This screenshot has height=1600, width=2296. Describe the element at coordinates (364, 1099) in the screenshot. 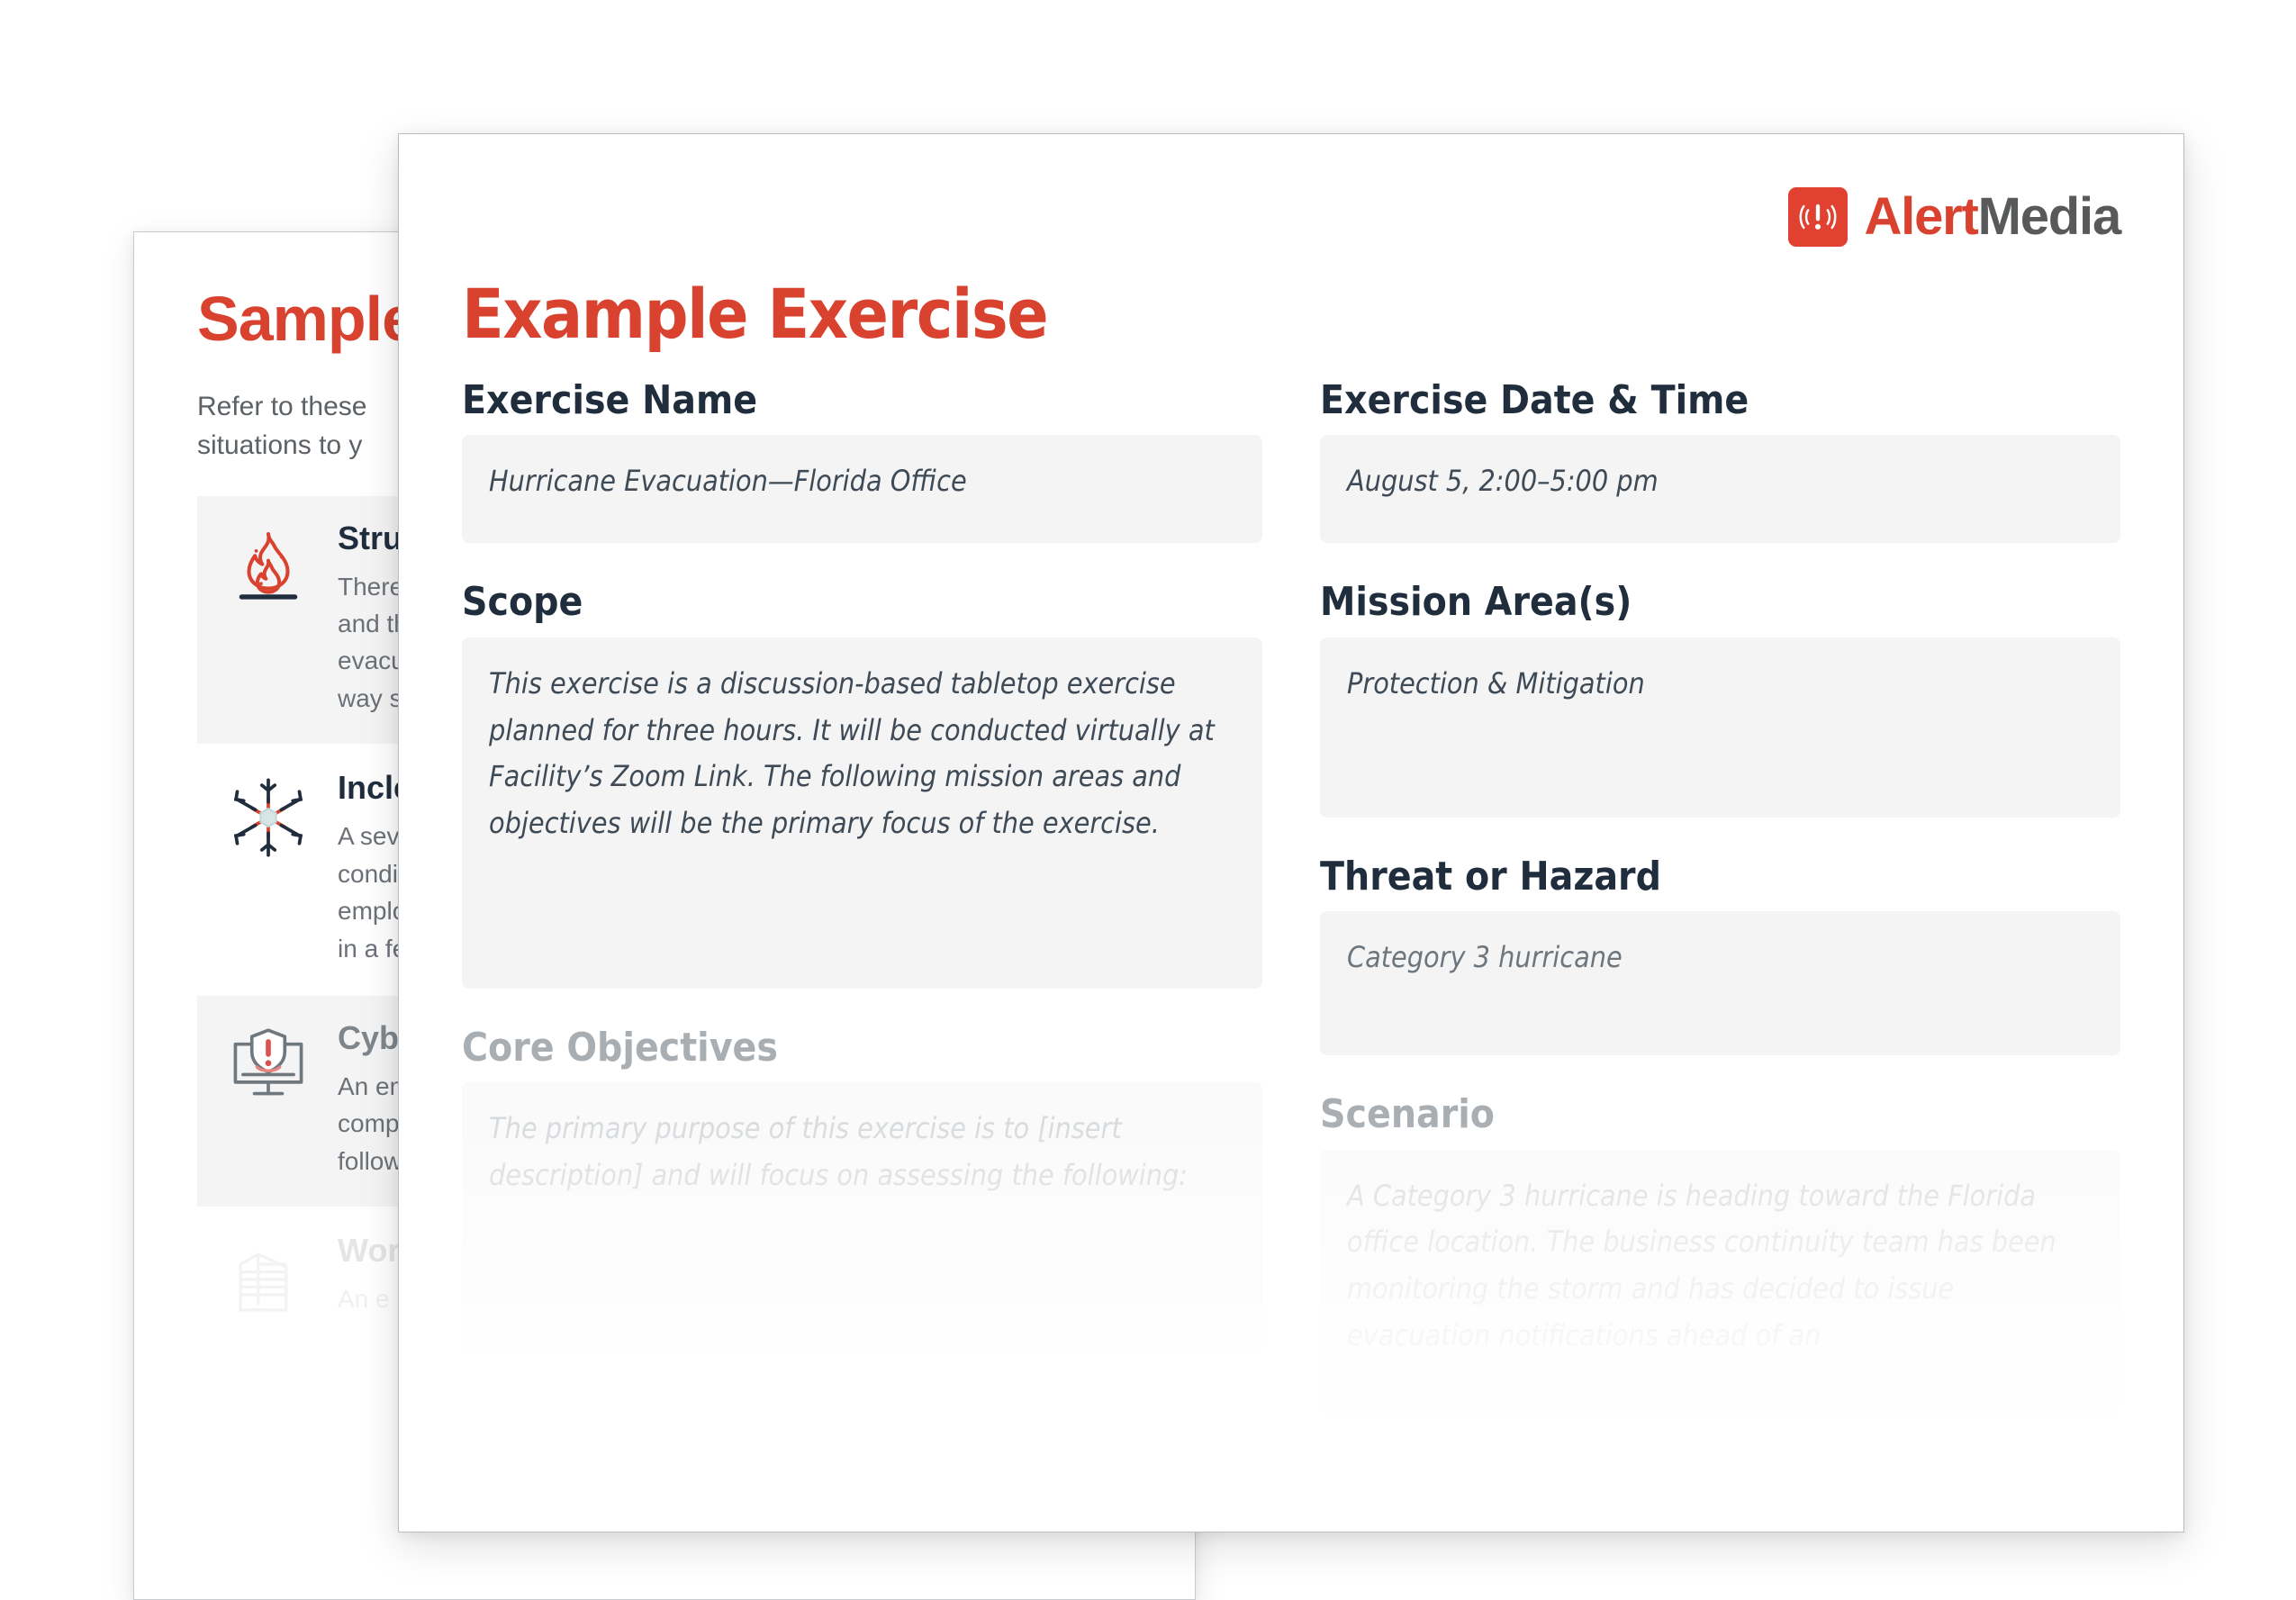

I see `scenario-body: Cyb An em comp follow` at that location.